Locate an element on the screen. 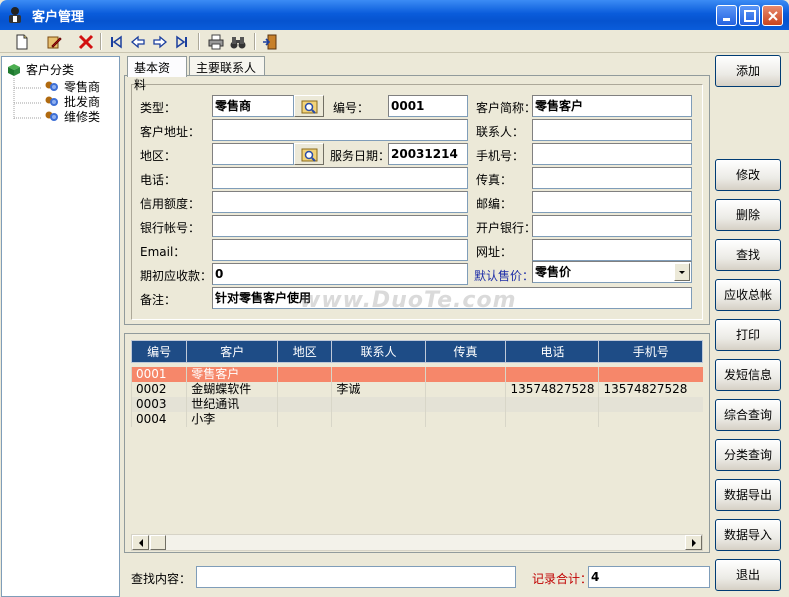 This screenshot has width=789, height=597. add-button: 添加 is located at coordinates (748, 71).